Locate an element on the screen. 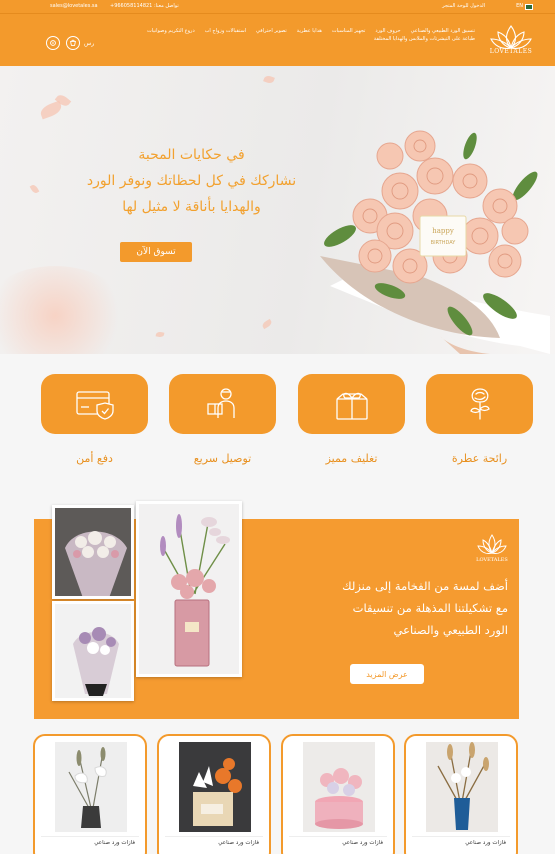  shop-now-button: تسوق الآن is located at coordinates (156, 252).